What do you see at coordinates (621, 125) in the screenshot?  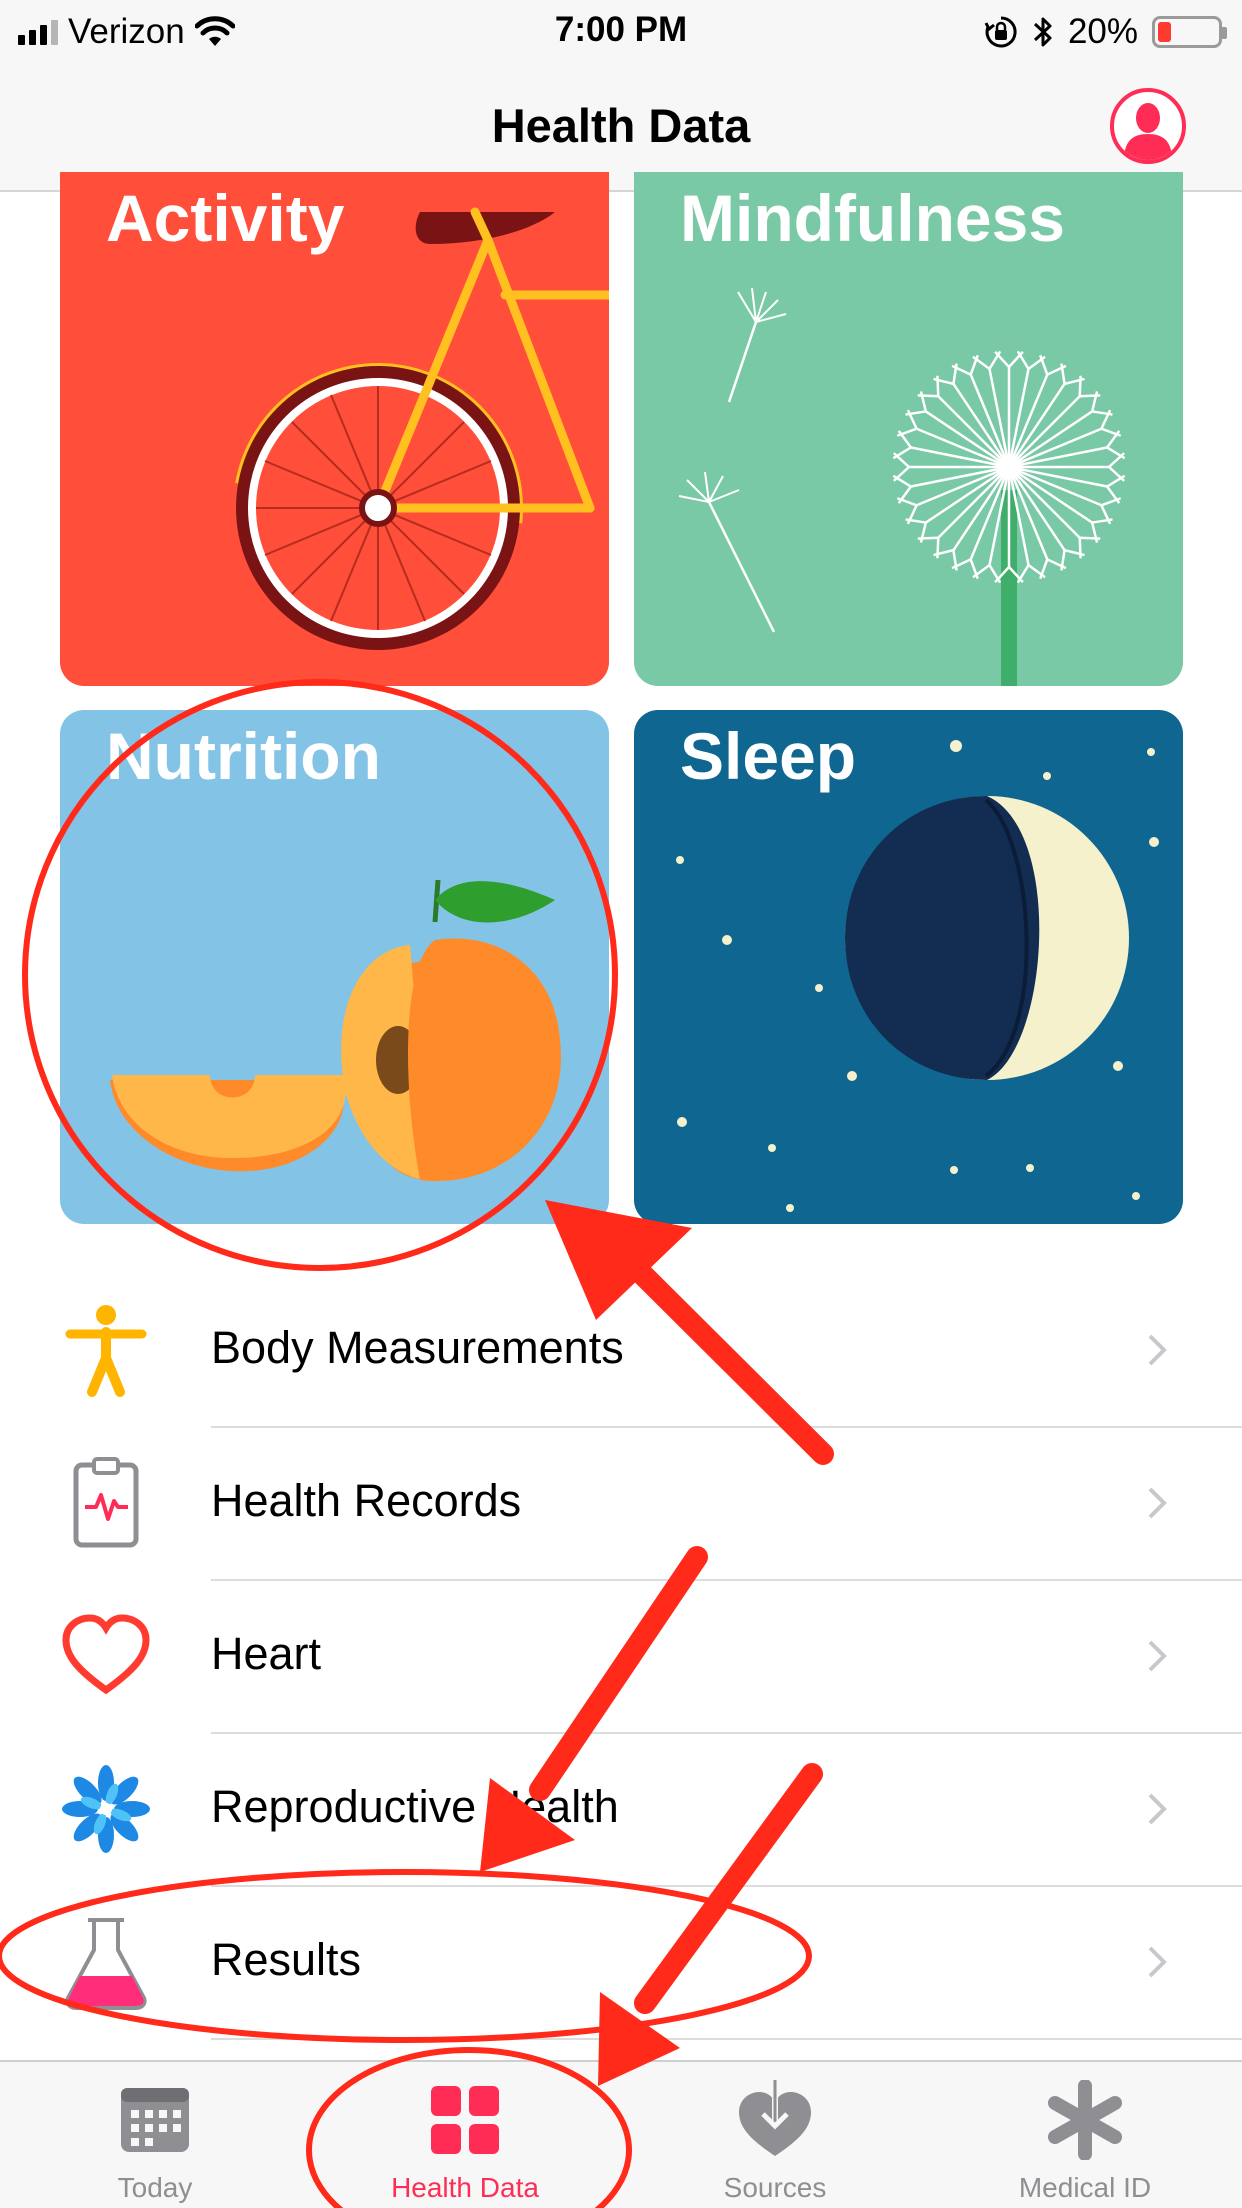 I see `page-title: Health Data` at bounding box center [621, 125].